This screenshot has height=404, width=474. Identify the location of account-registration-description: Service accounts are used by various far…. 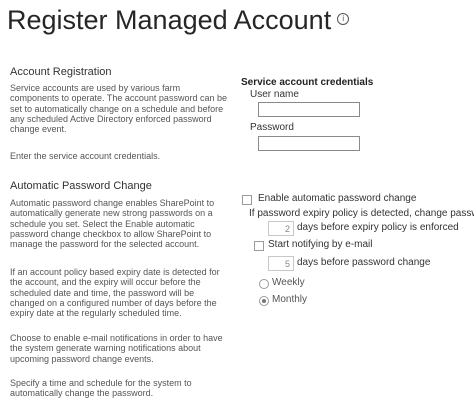
(118, 109).